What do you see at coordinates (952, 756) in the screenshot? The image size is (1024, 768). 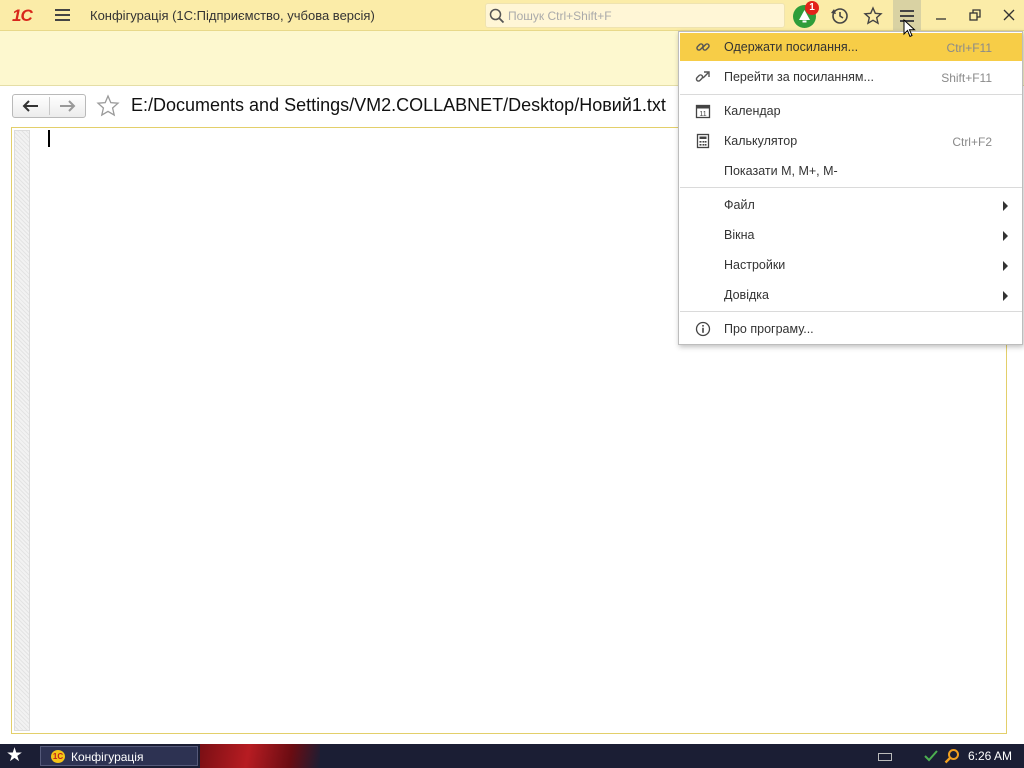 I see `search-tray-icon` at bounding box center [952, 756].